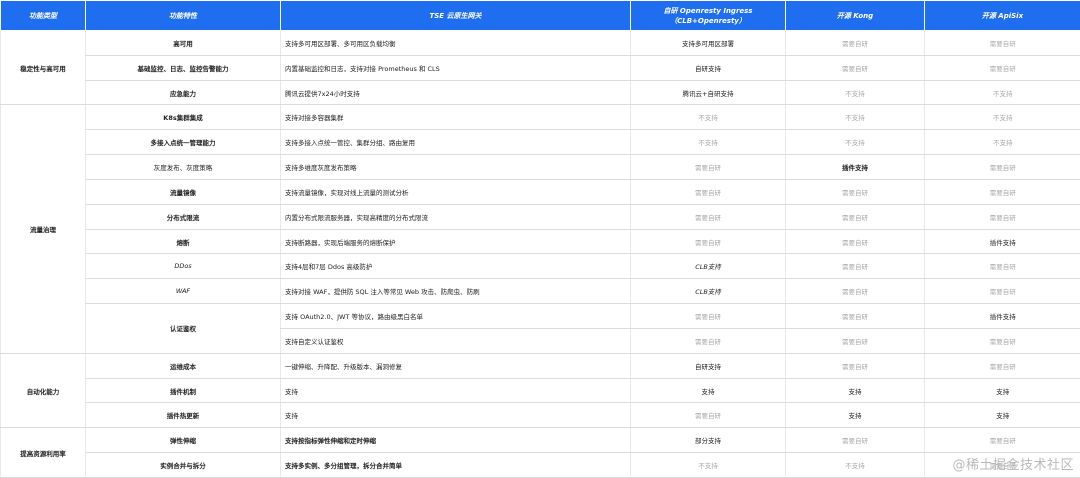 The width and height of the screenshot is (1080, 478). I want to click on table-row: 插件热更新 支持 需要自研 支持 支持, so click(540, 415).